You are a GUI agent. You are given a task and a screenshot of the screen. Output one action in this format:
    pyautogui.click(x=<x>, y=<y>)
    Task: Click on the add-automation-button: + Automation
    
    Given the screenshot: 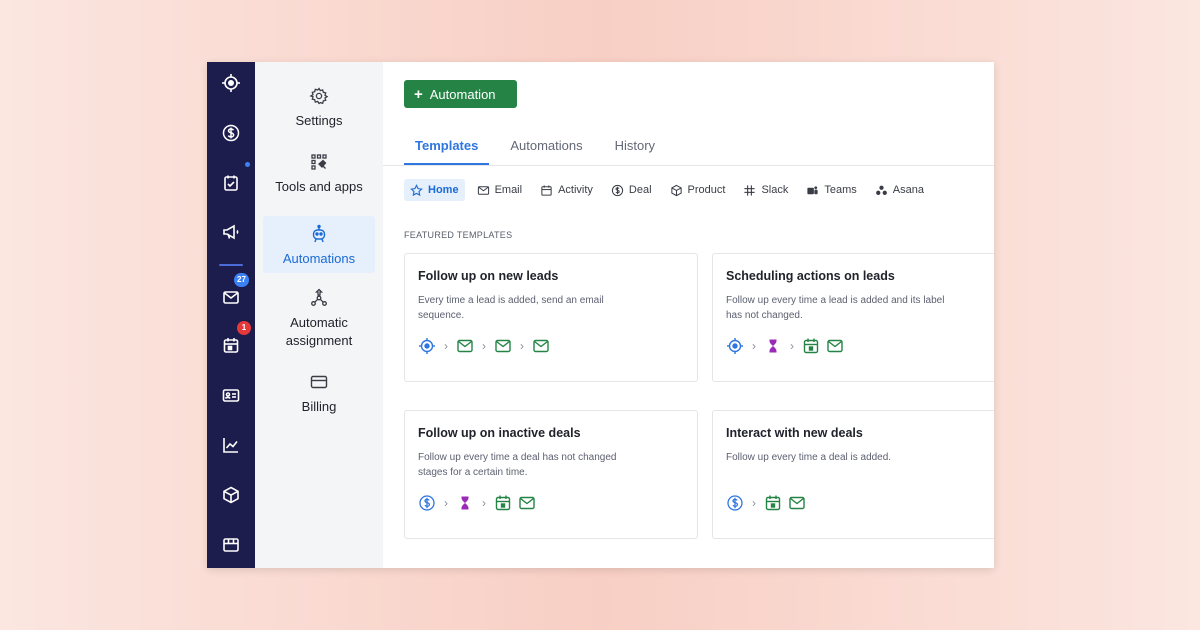 What is the action you would take?
    pyautogui.click(x=460, y=94)
    